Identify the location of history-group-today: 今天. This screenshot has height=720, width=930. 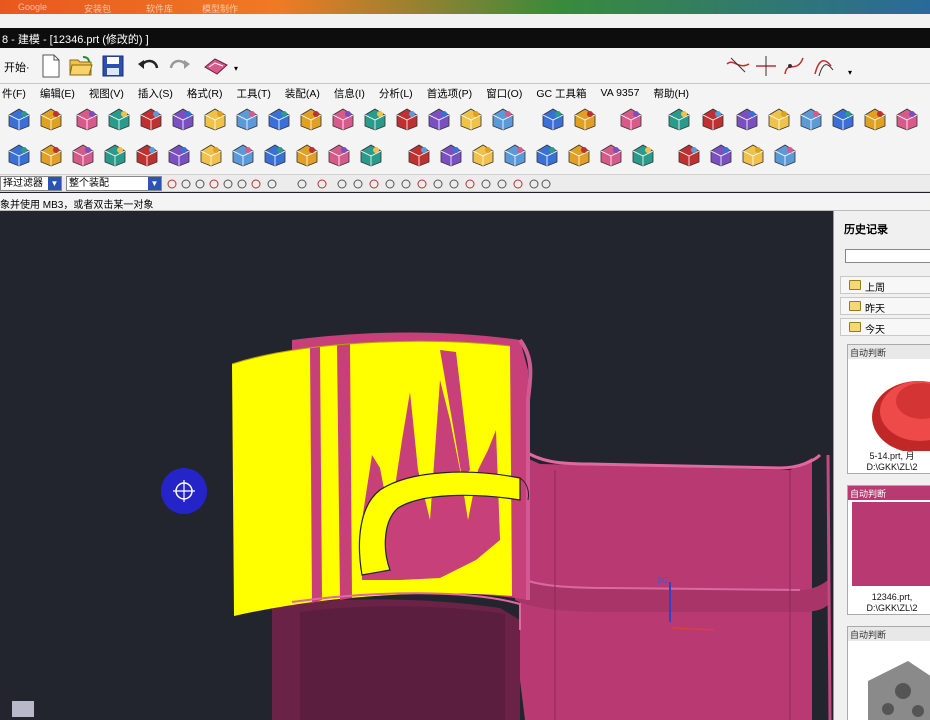
(885, 327).